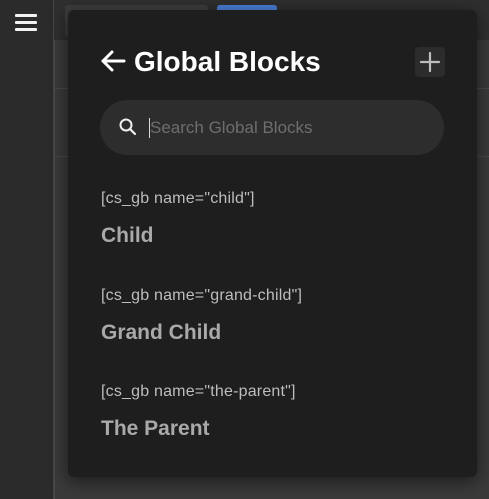  I want to click on block-shortcode: [cs_gb name="grand-child"], so click(202, 295).